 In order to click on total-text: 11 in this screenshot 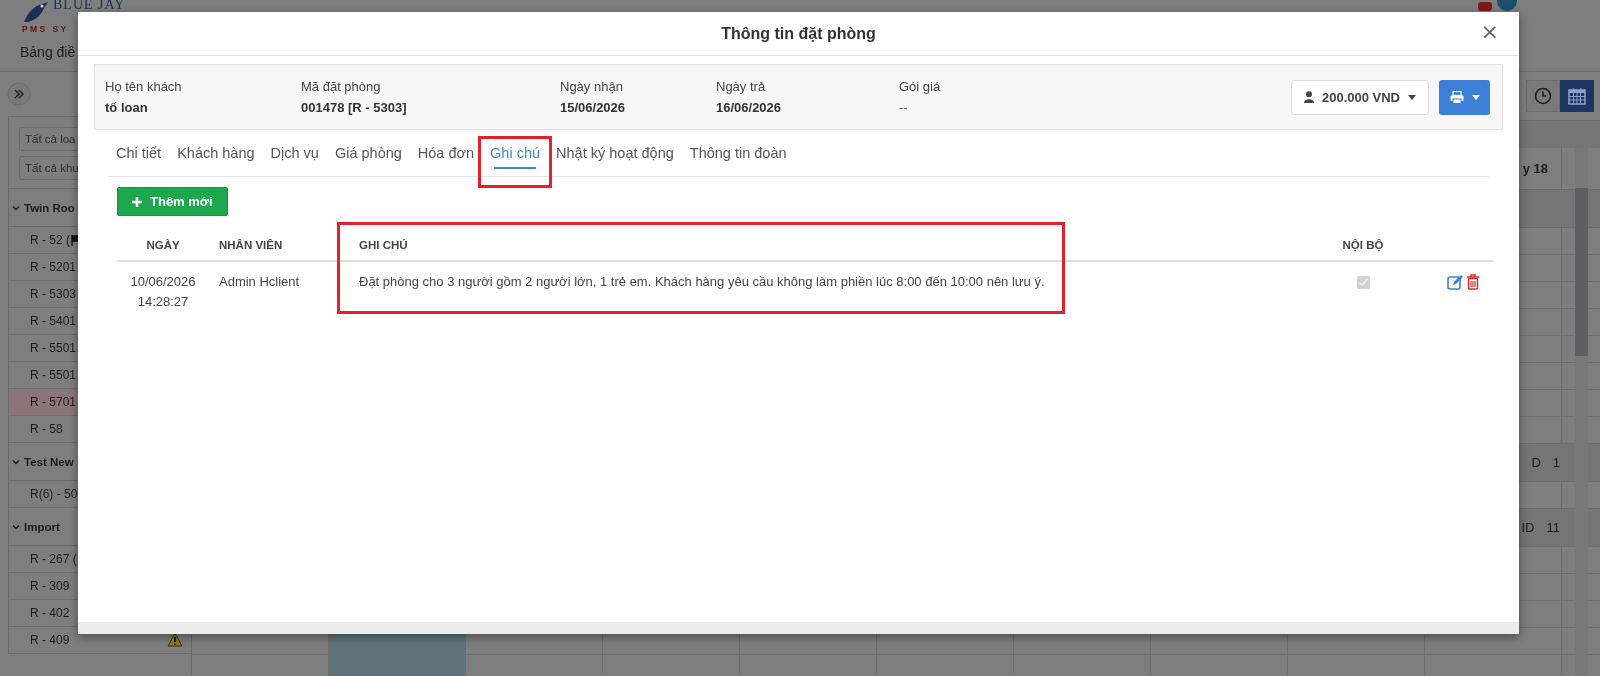, I will do `click(1553, 527)`.